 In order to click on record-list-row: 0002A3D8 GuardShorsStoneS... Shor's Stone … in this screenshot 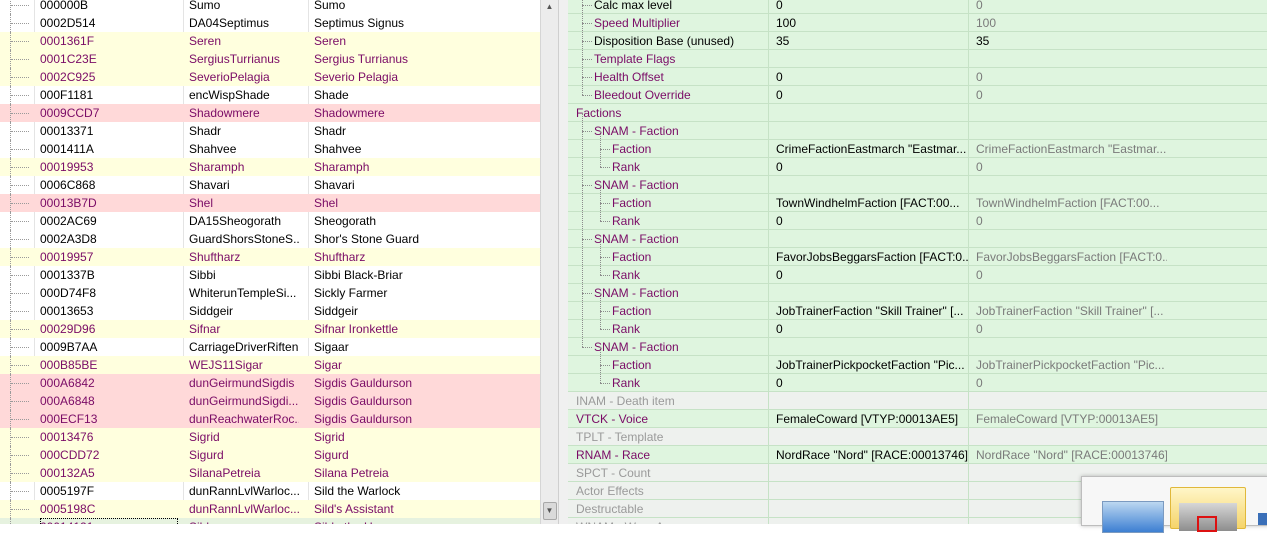, I will do `click(270, 239)`.